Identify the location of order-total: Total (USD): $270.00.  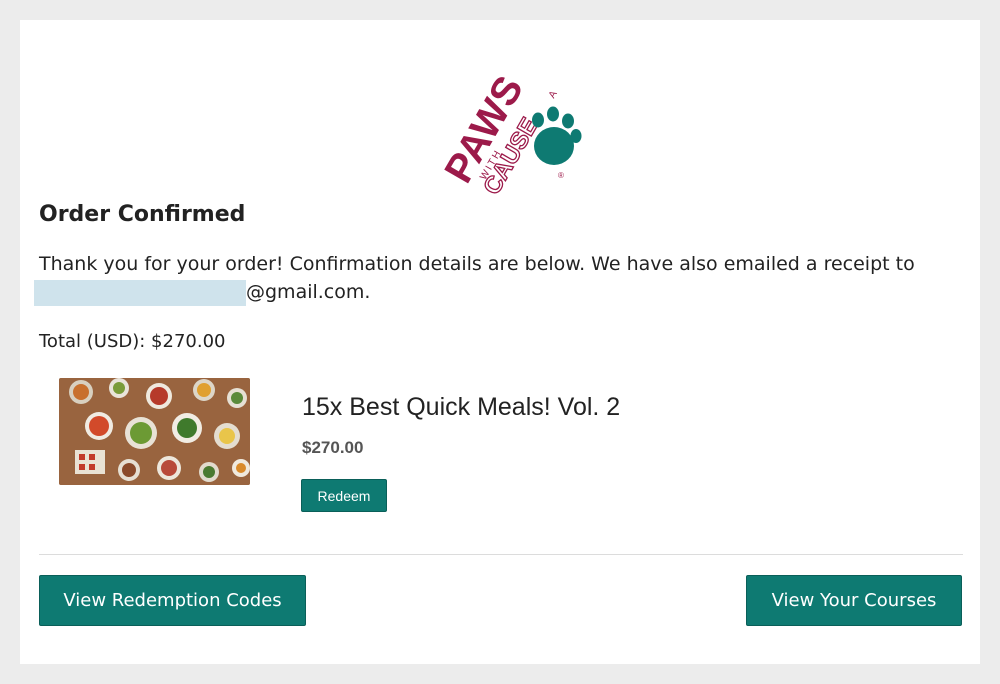
(132, 341).